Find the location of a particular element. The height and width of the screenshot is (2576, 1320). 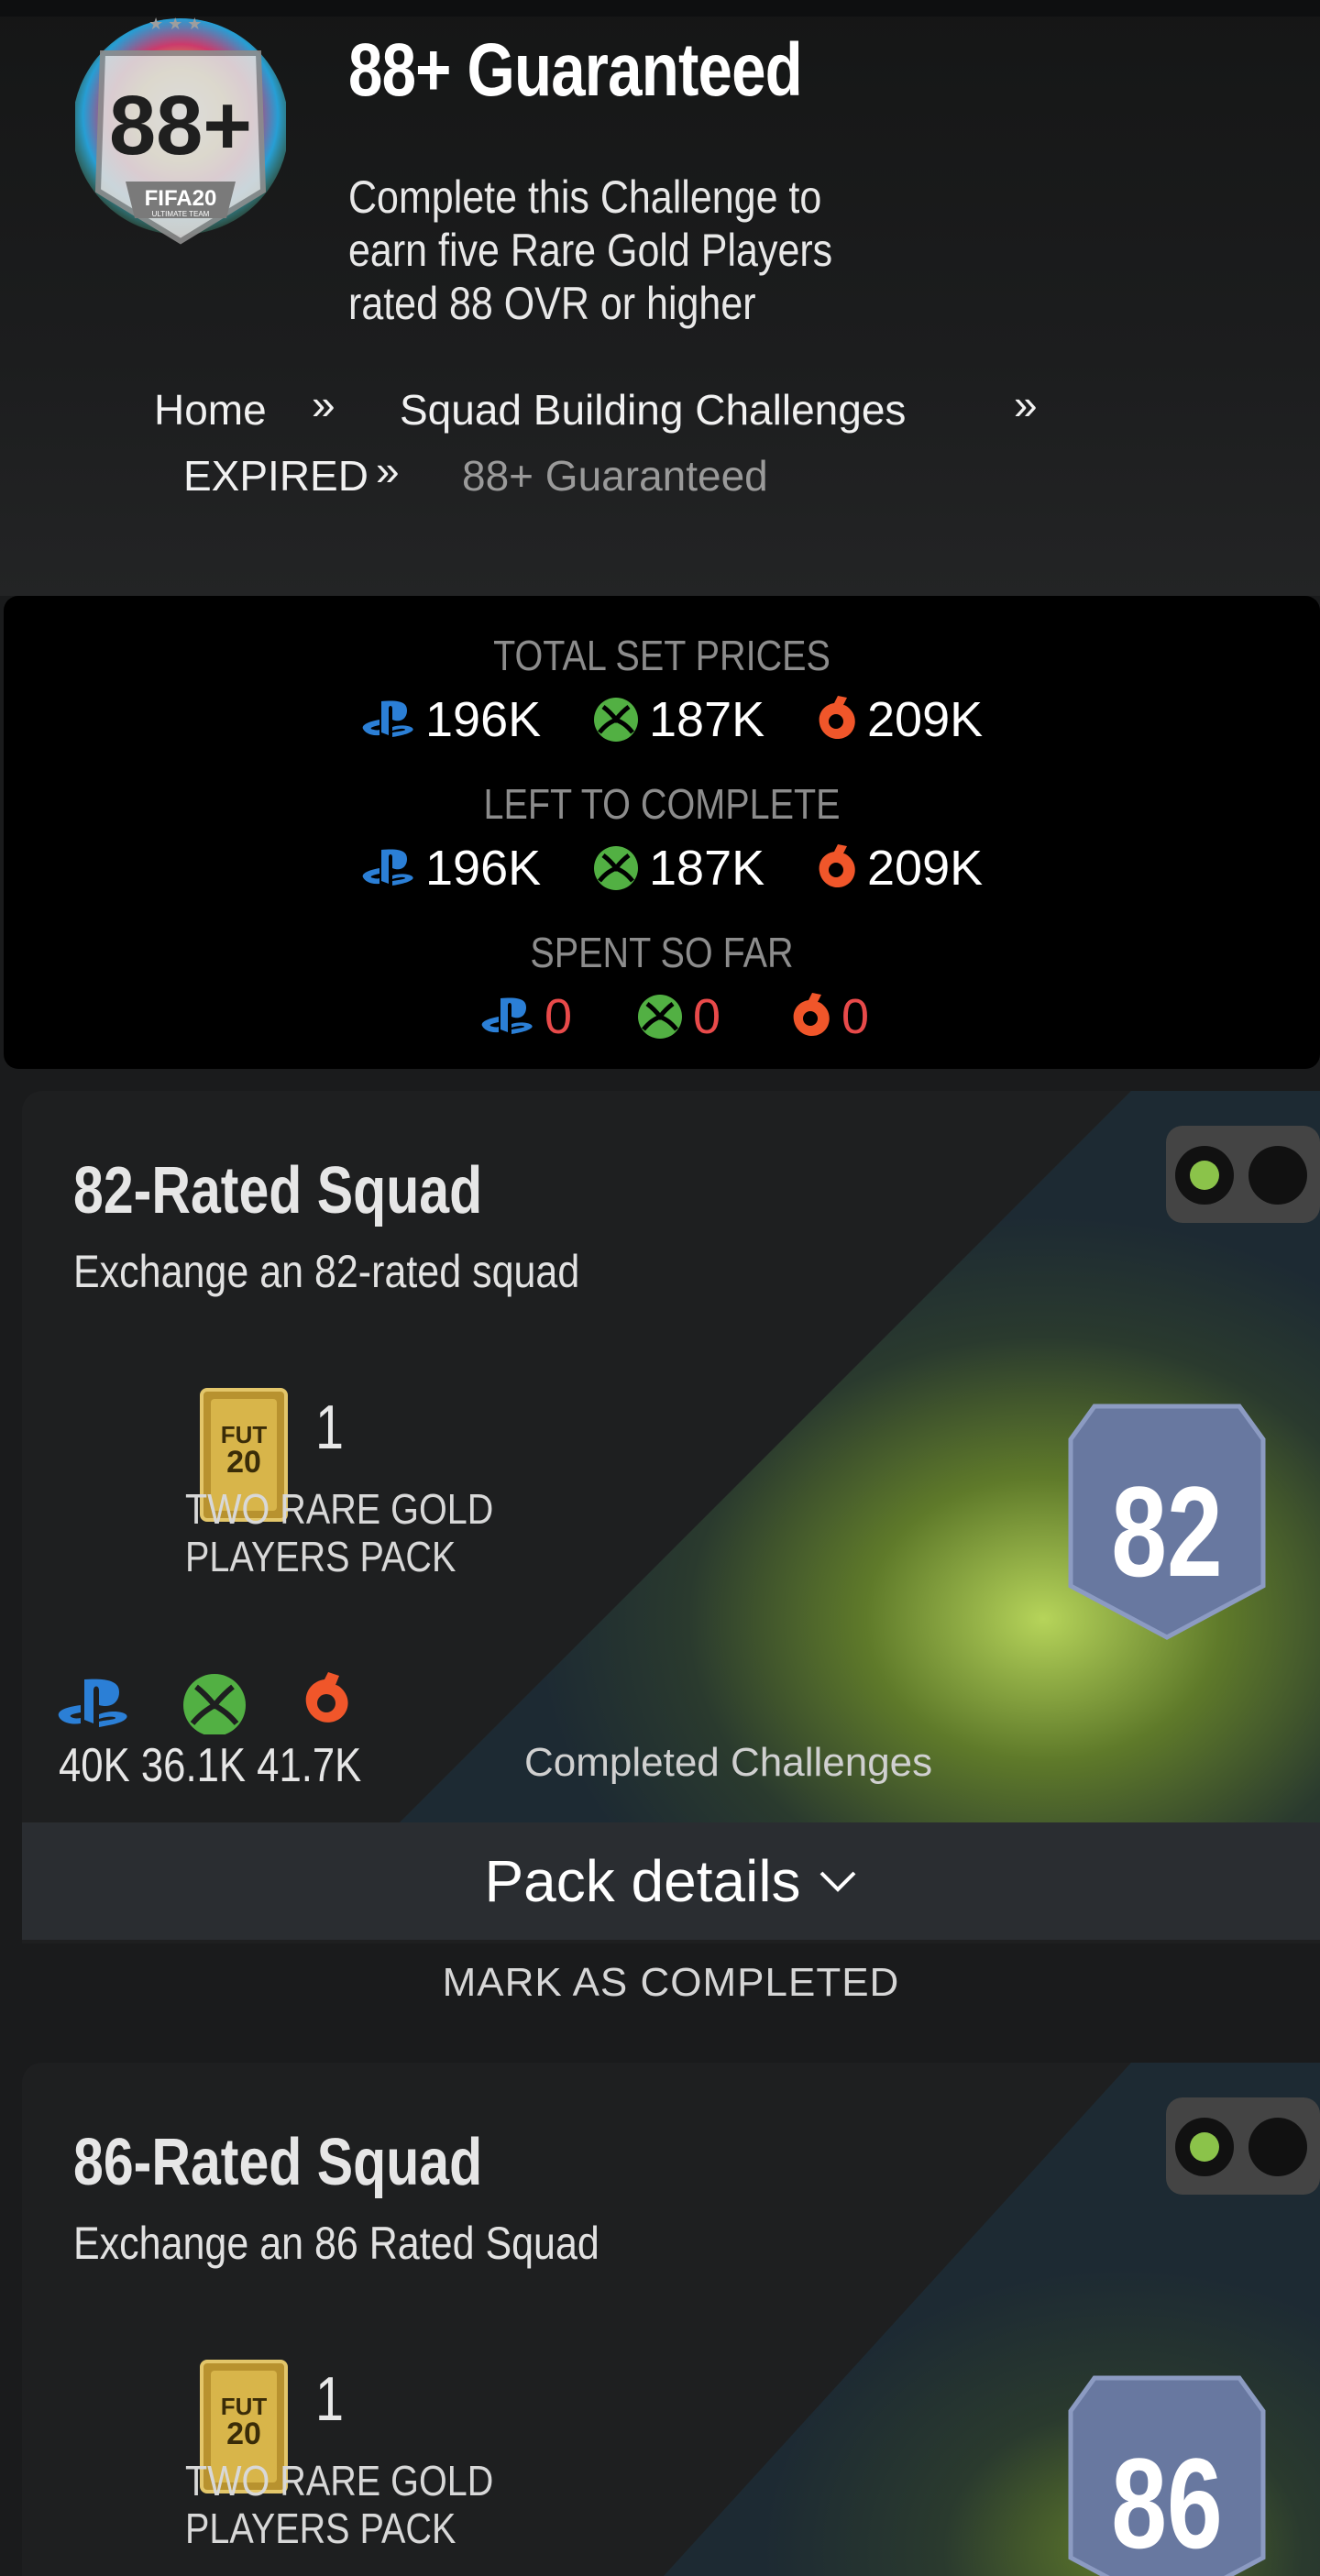

pack-details-label: Pack details is located at coordinates (642, 1881).